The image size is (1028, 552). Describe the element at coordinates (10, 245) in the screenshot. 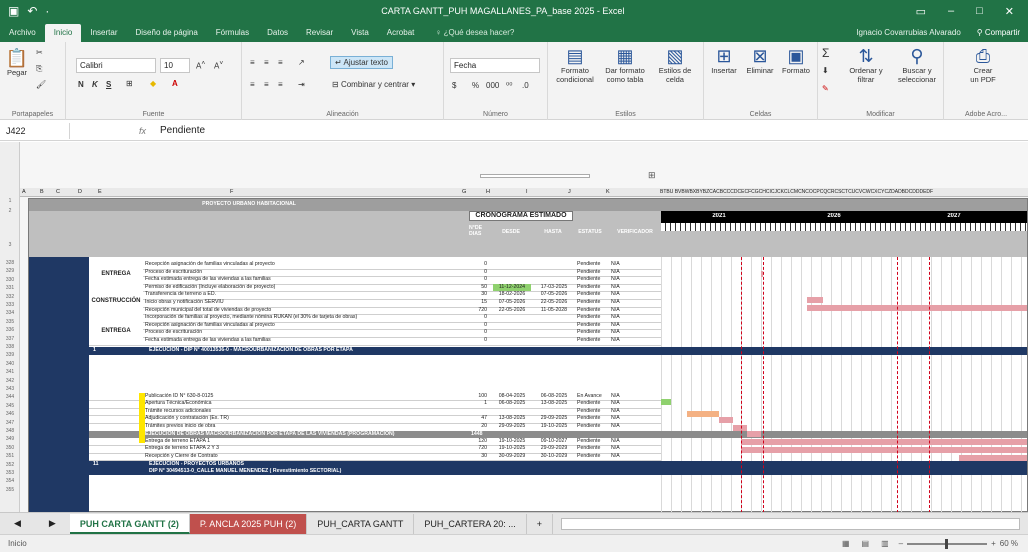

I see `row-header: 3` at that location.